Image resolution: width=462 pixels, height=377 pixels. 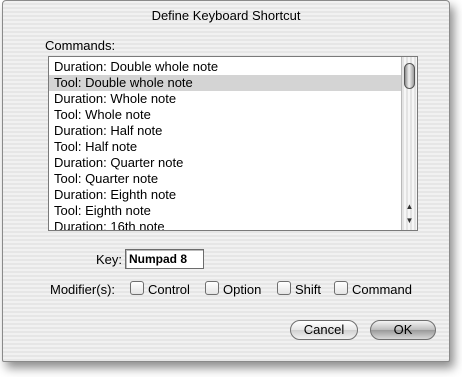 I want to click on cancel-button: Cancel, so click(x=324, y=330).